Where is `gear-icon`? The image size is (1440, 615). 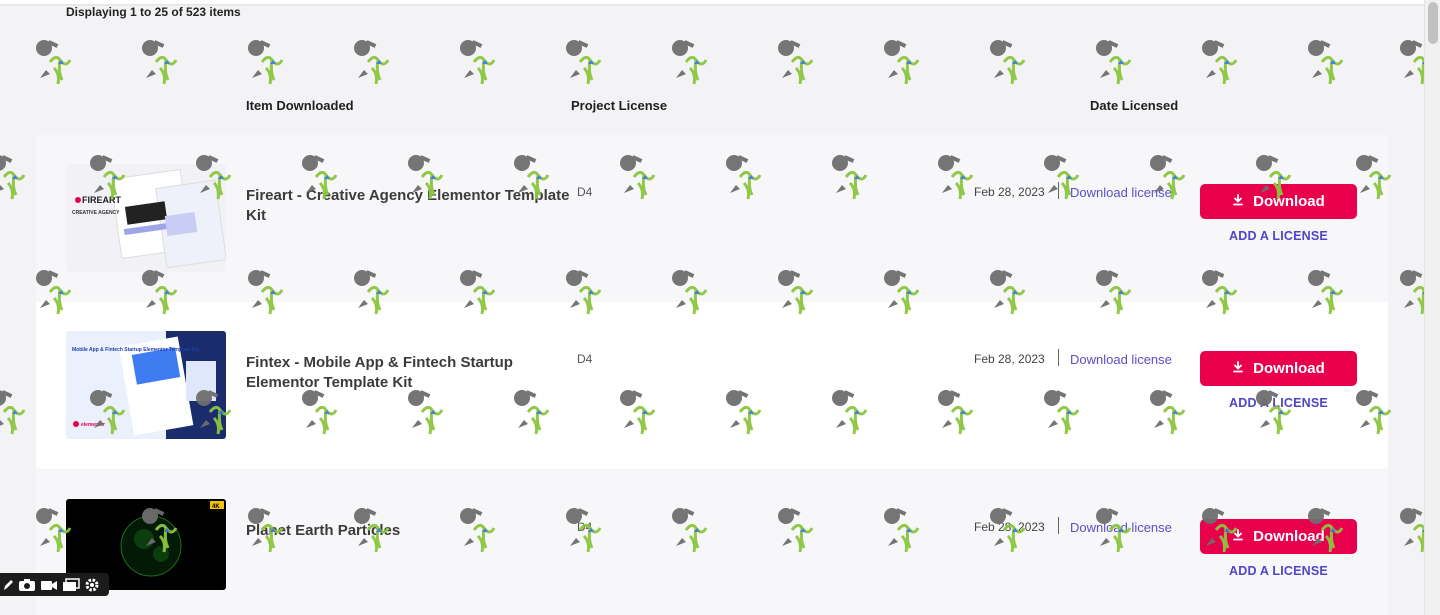
gear-icon is located at coordinates (92, 585).